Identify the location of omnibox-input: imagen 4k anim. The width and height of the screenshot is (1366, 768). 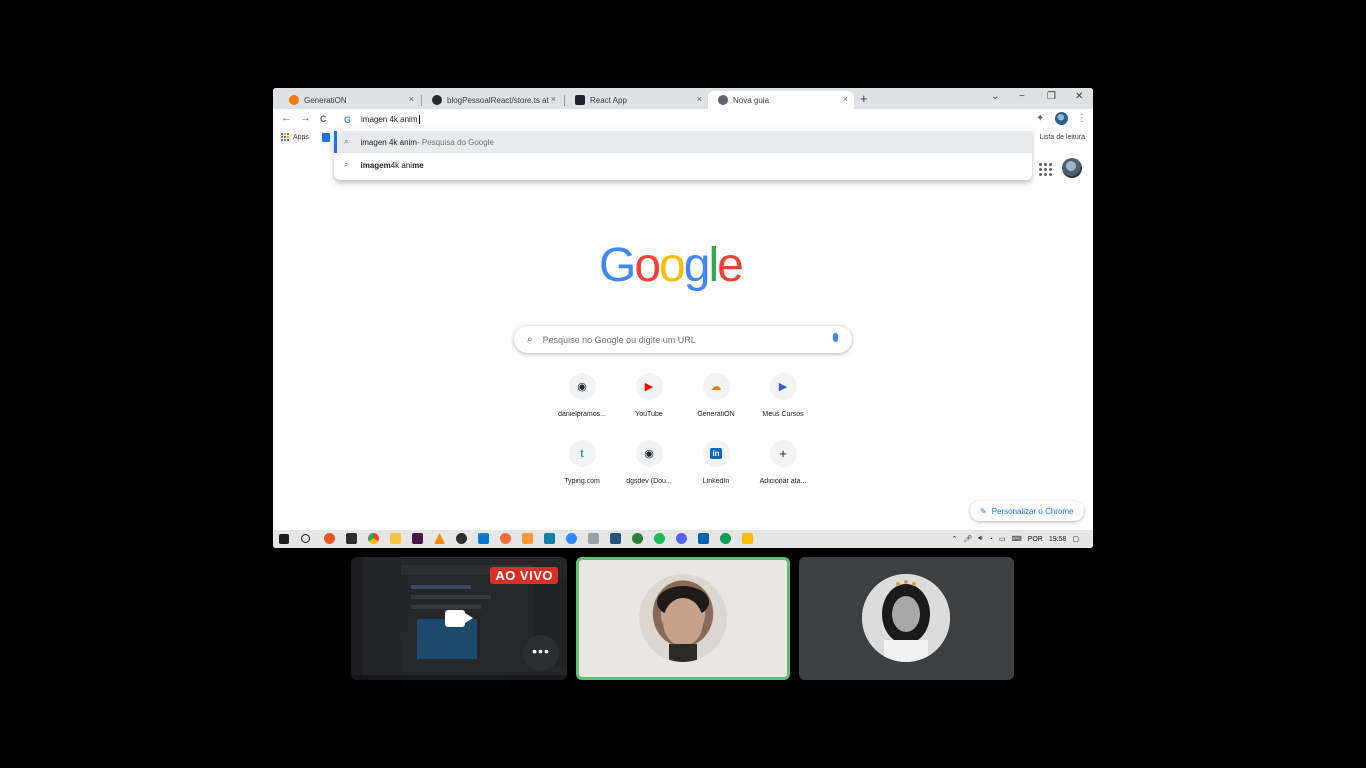
(389, 119).